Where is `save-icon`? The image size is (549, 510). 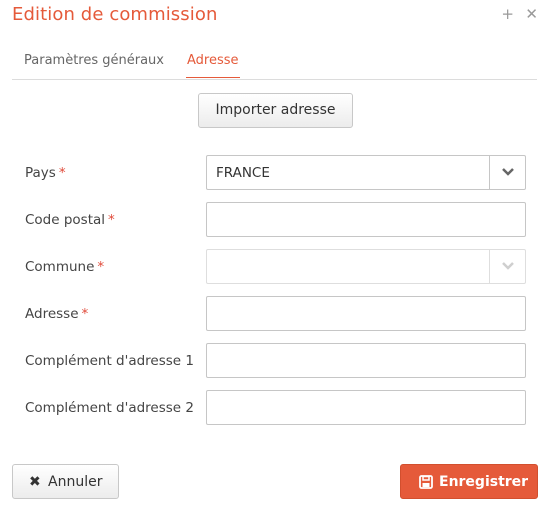 save-icon is located at coordinates (426, 482).